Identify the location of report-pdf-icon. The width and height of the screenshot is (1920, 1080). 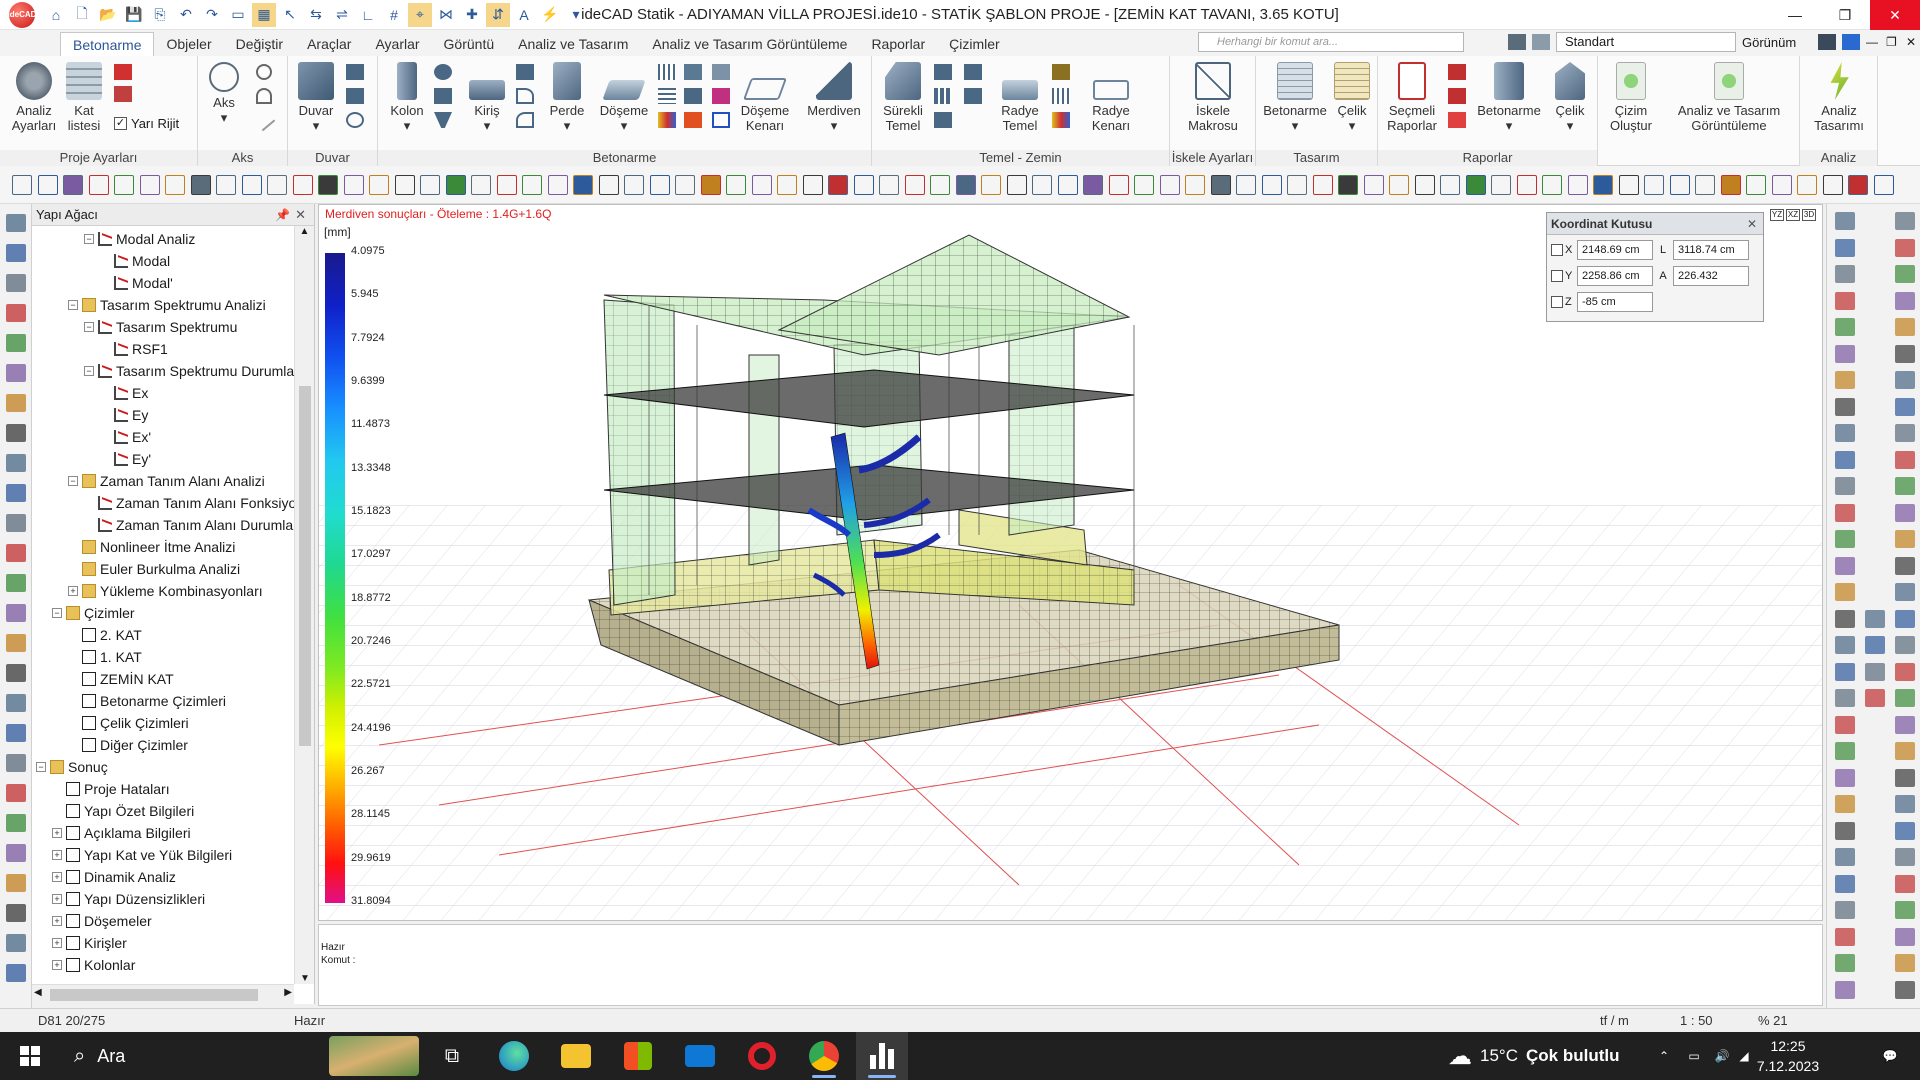
(1457, 120).